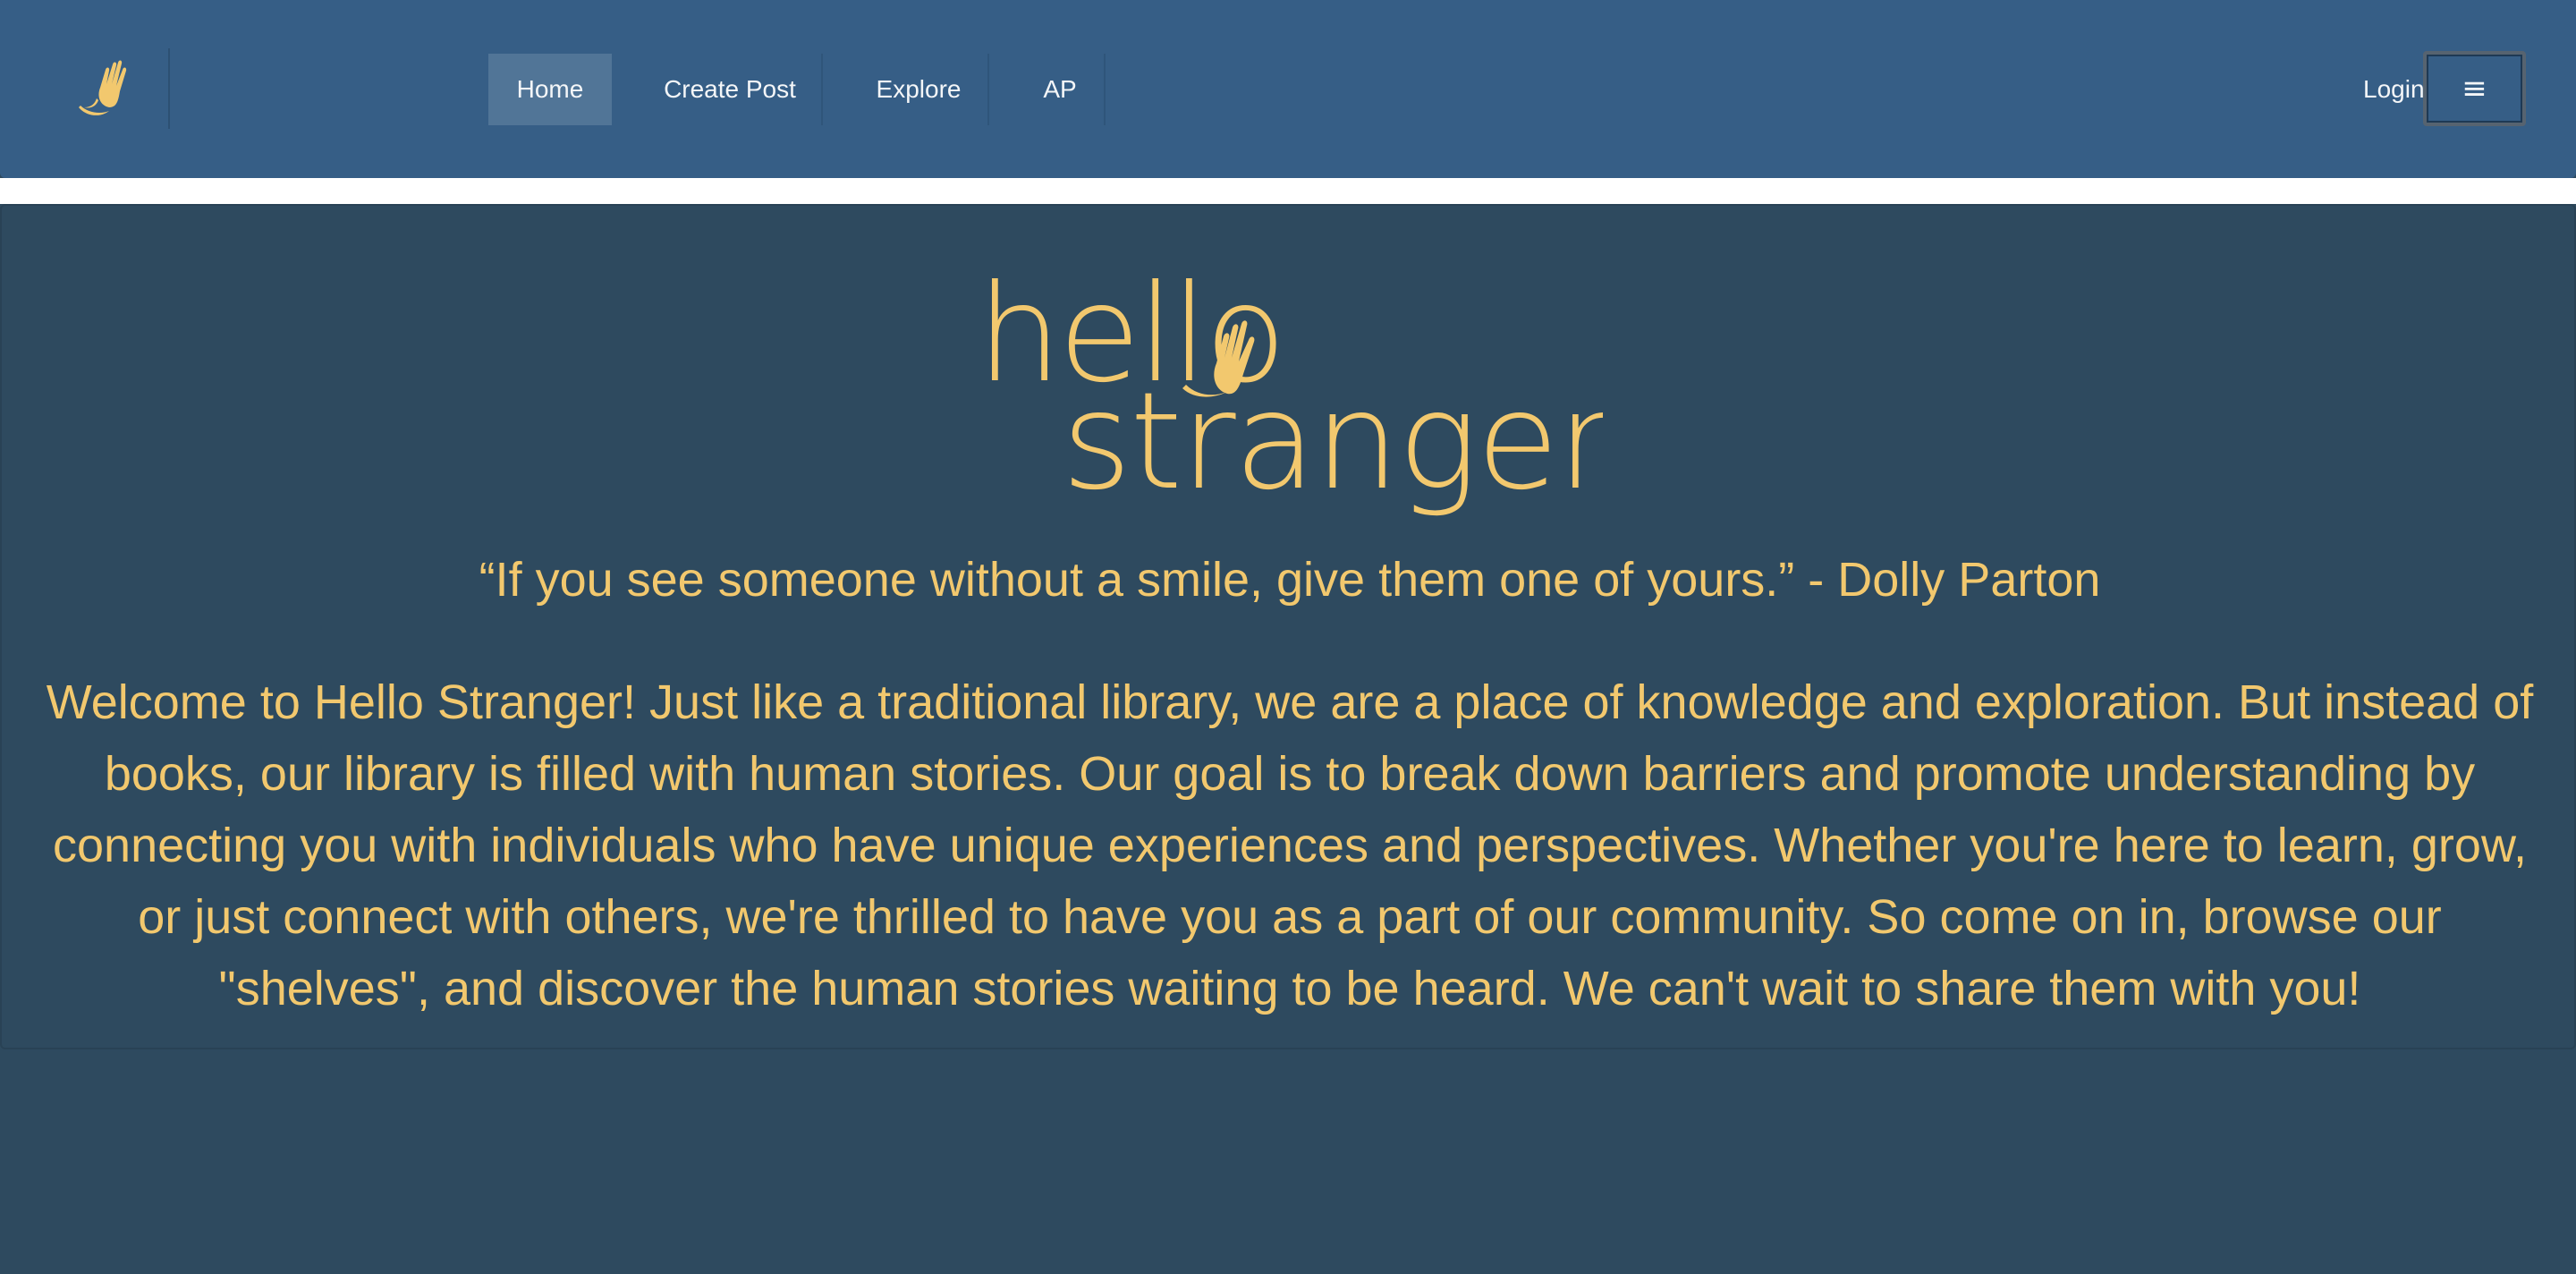 The height and width of the screenshot is (1274, 2576). Describe the element at coordinates (169, 88) in the screenshot. I see `brand-divider` at that location.